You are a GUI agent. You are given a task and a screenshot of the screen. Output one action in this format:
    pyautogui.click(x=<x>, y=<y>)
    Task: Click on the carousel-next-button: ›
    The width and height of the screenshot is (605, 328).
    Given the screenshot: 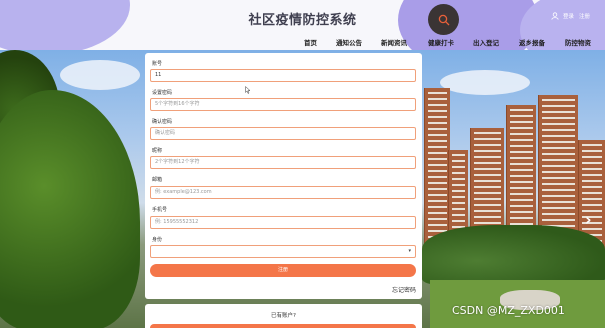 What is the action you would take?
    pyautogui.click(x=588, y=219)
    